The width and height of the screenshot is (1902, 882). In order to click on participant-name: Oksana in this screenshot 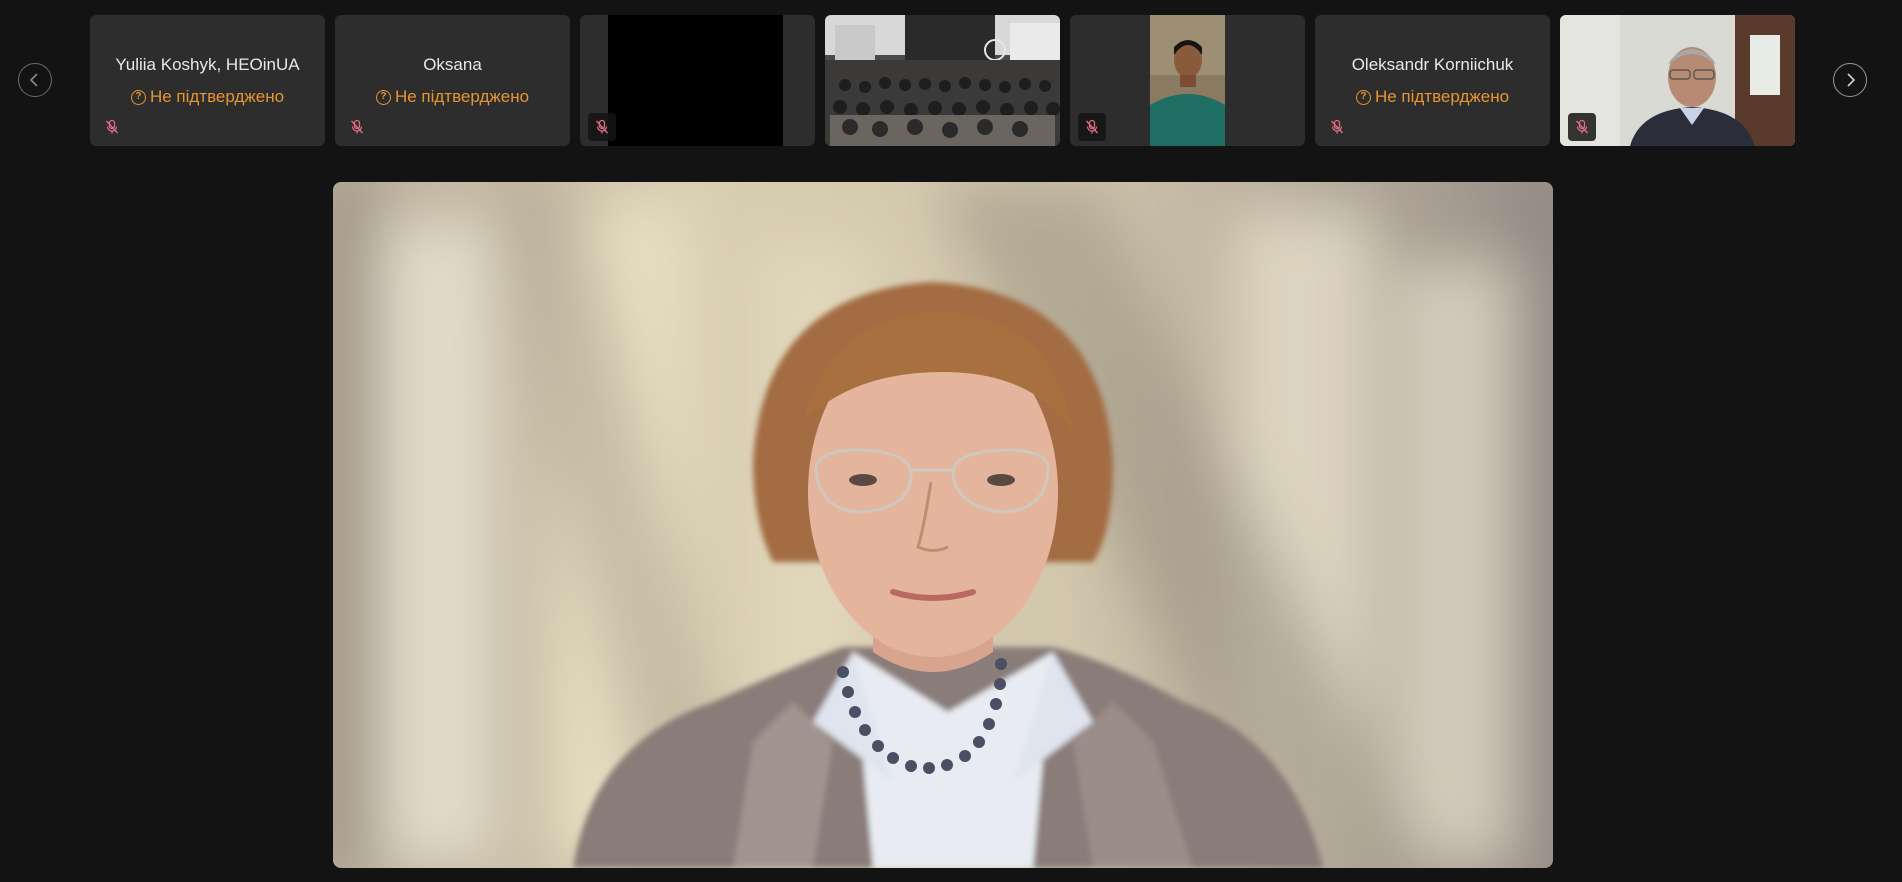, I will do `click(452, 64)`.